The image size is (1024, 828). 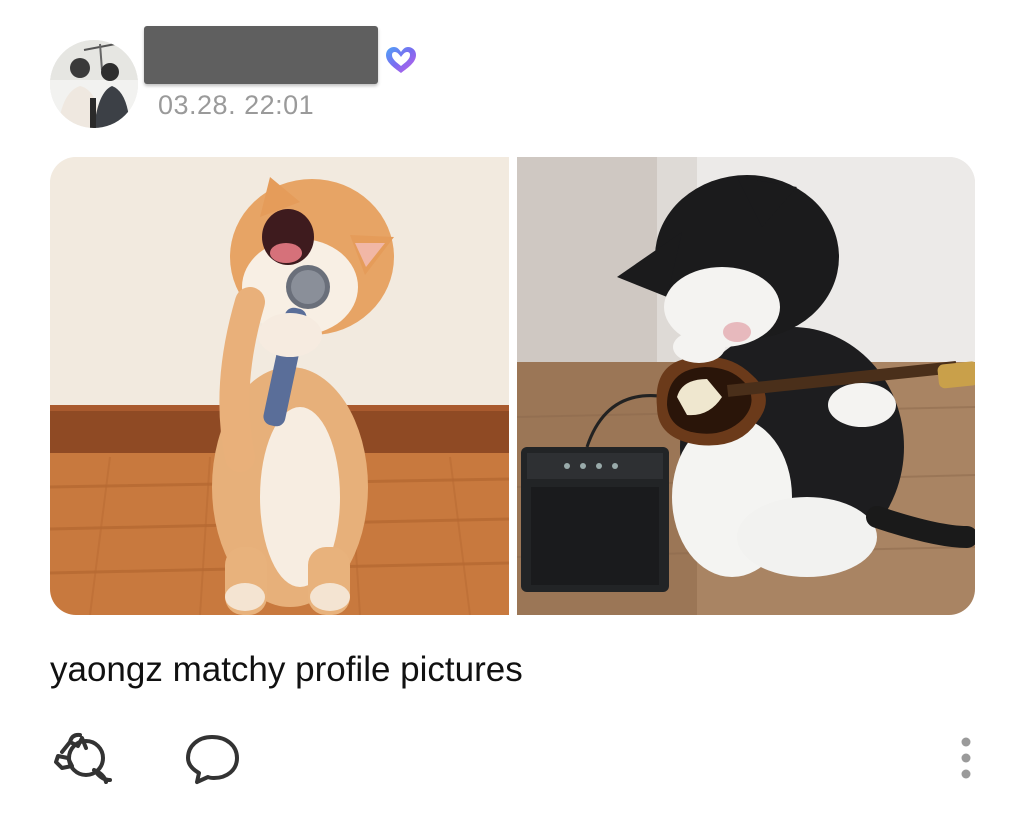 What do you see at coordinates (236, 105) in the screenshot?
I see `post-timestamp: 03.28. 22:01` at bounding box center [236, 105].